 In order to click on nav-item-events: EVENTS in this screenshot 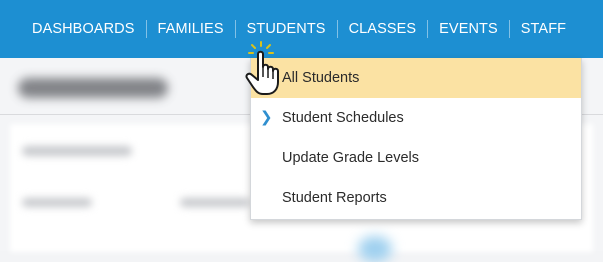, I will do `click(468, 29)`.